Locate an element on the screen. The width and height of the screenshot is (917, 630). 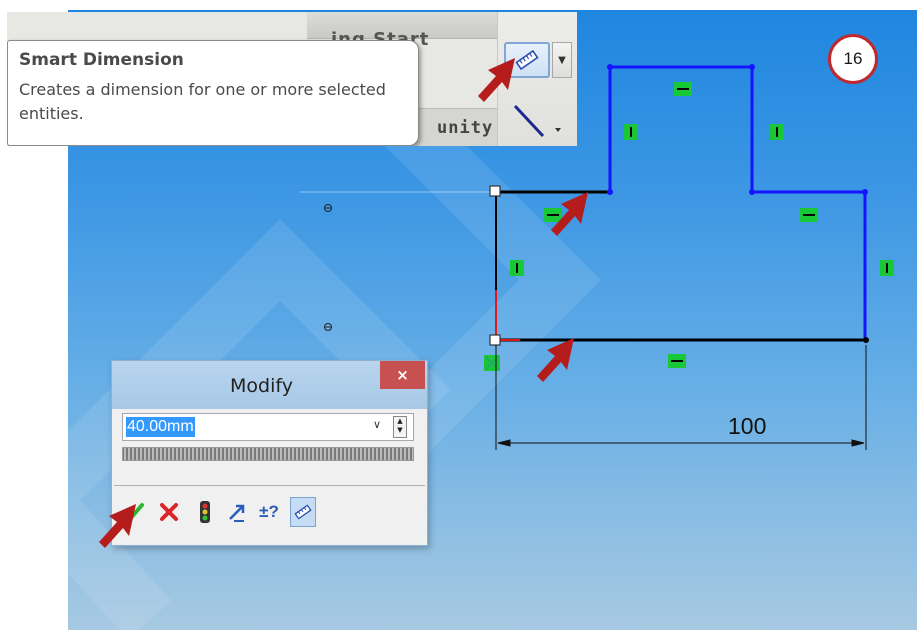
mark-for-drawing-icon is located at coordinates (303, 512).